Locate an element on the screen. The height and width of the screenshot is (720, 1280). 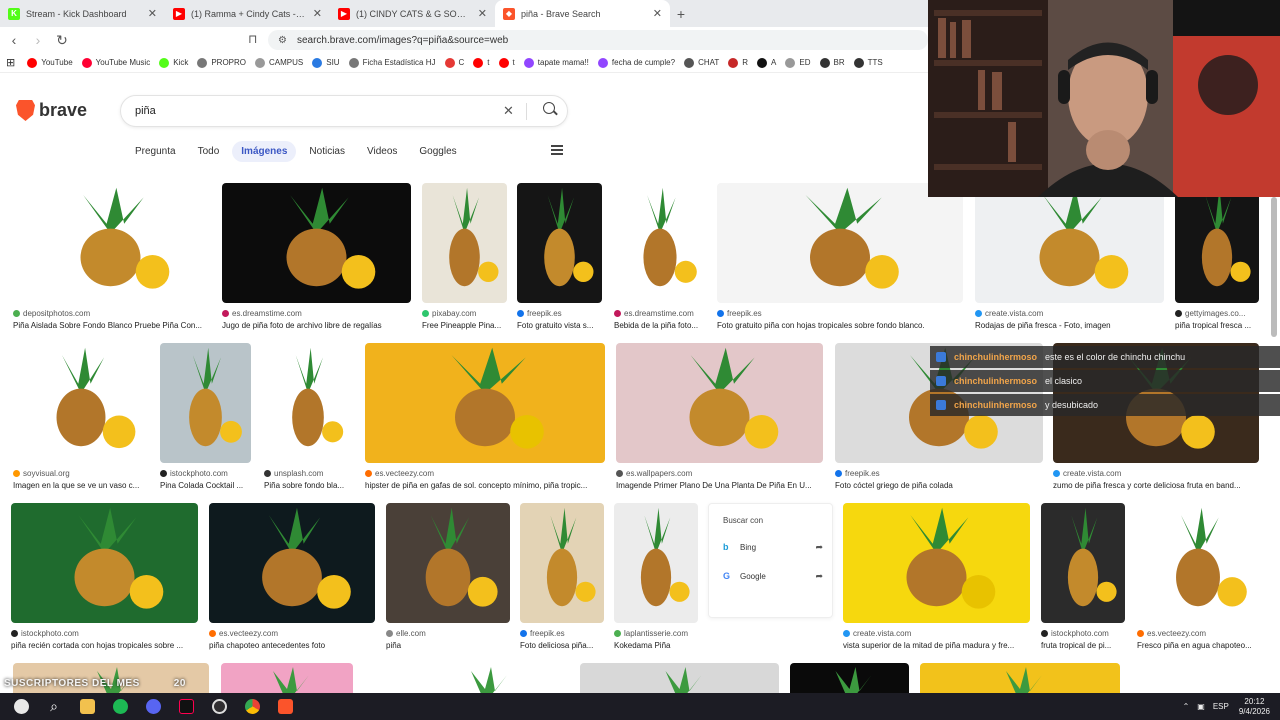
search-icon: ⌕ is located at coordinates (54, 707).